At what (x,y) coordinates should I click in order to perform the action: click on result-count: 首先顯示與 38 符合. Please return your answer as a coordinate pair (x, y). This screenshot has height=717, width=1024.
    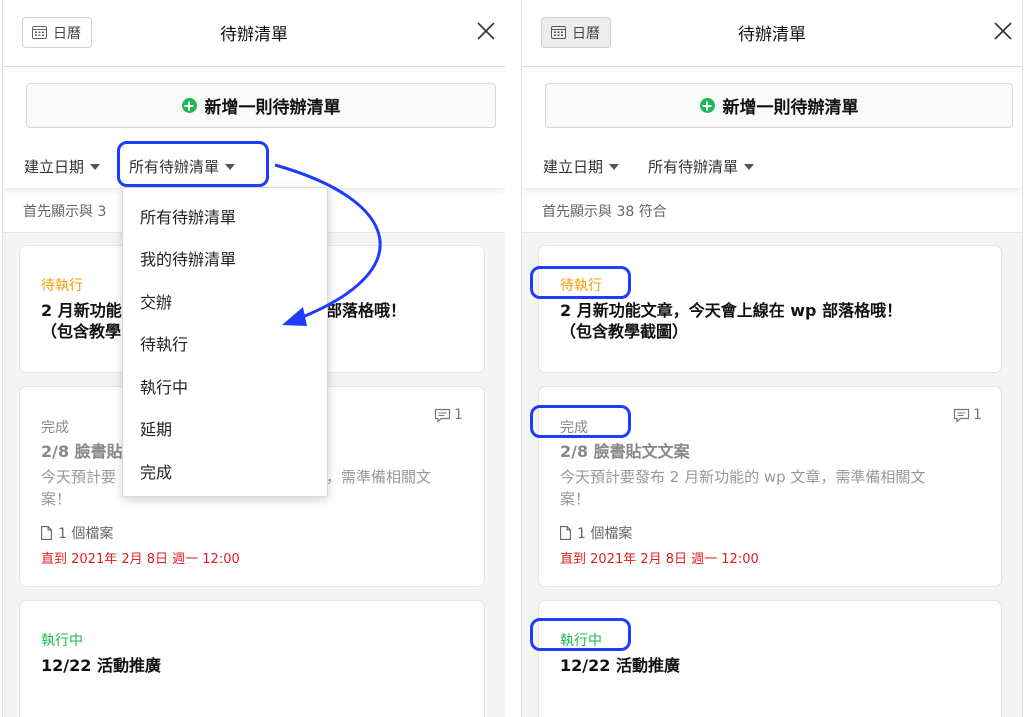
    Looking at the image, I should click on (604, 212).